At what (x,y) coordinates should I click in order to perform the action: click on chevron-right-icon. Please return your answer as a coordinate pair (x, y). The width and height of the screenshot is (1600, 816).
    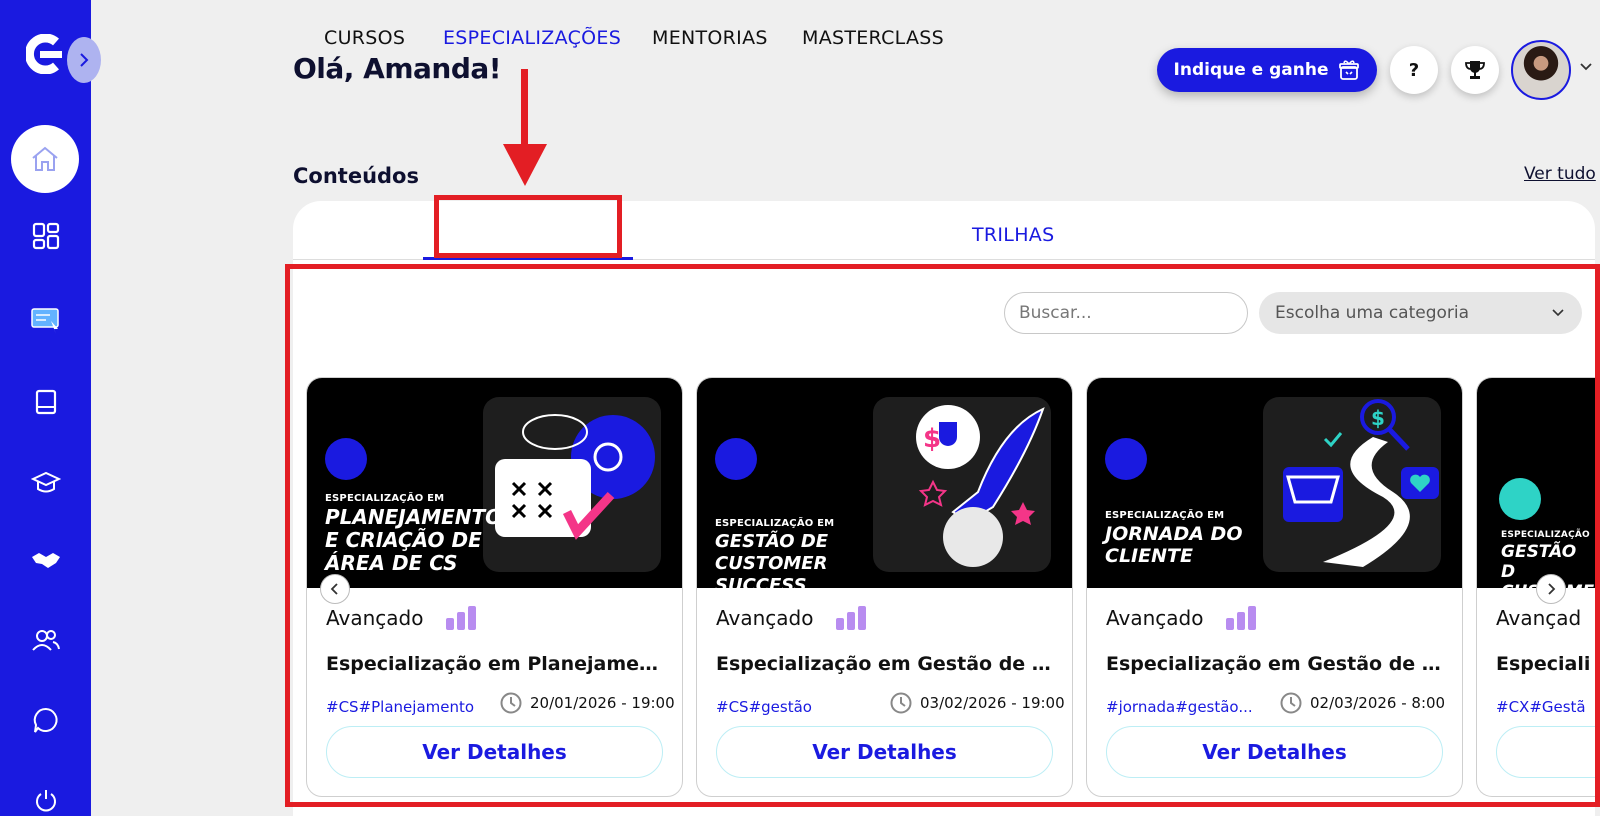
    Looking at the image, I should click on (84, 60).